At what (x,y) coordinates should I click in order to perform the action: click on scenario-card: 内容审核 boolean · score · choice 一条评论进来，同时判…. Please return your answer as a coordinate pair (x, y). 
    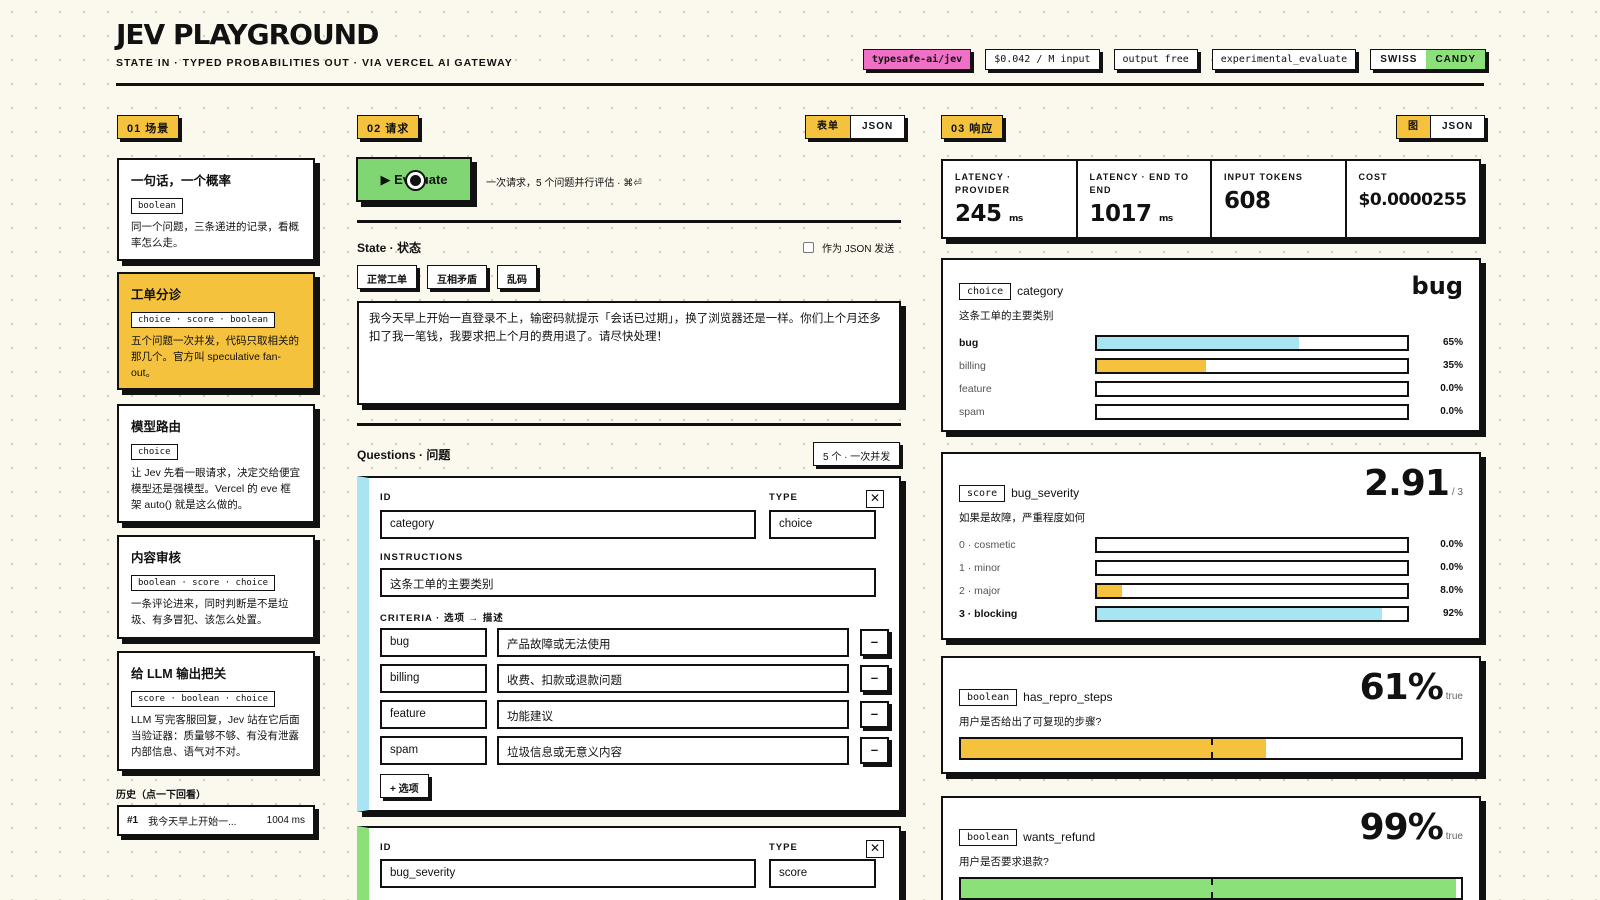
    Looking at the image, I should click on (216, 587).